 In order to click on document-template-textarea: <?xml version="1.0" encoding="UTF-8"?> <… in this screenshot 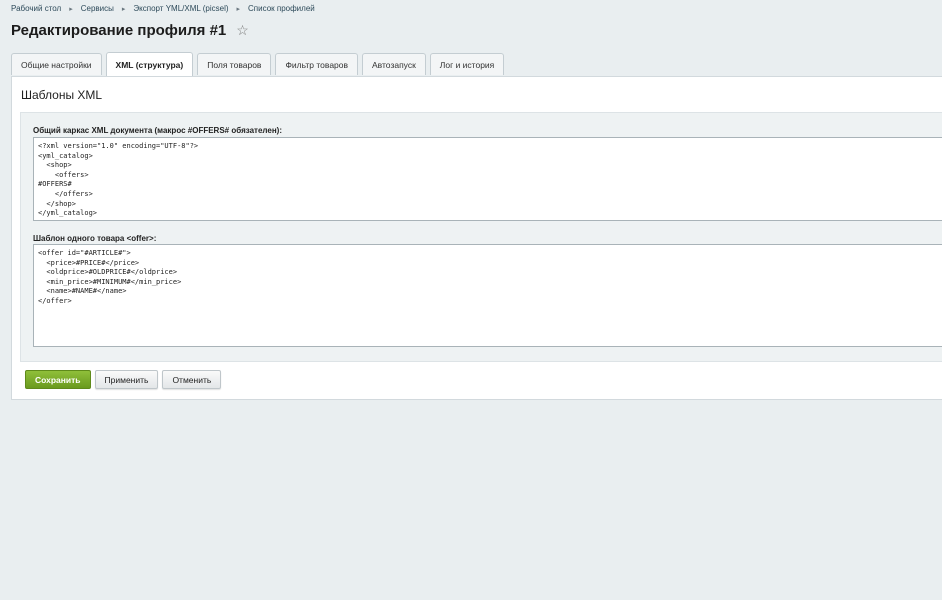, I will do `click(487, 179)`.